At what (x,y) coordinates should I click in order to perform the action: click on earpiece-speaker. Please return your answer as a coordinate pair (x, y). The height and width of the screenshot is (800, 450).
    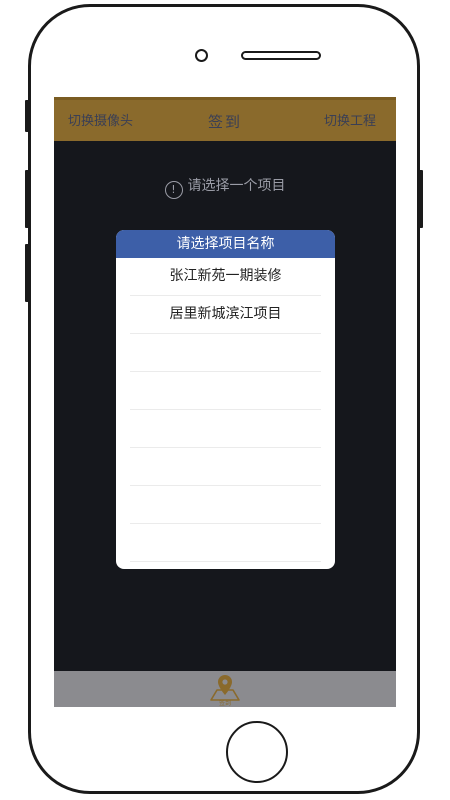
    Looking at the image, I should click on (281, 55).